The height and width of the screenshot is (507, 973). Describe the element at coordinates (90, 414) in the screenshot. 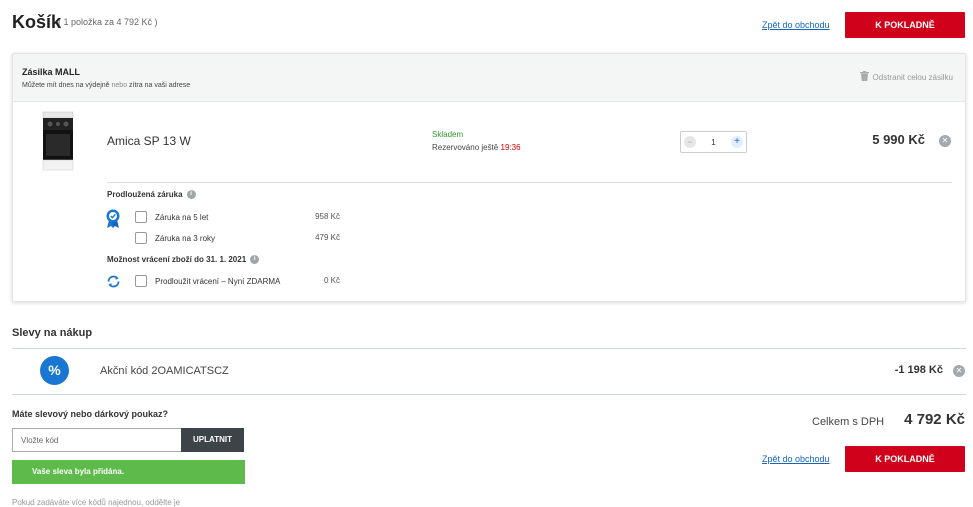

I see `voucher-question: Máte slevový nebo dárkový poukaz?` at that location.